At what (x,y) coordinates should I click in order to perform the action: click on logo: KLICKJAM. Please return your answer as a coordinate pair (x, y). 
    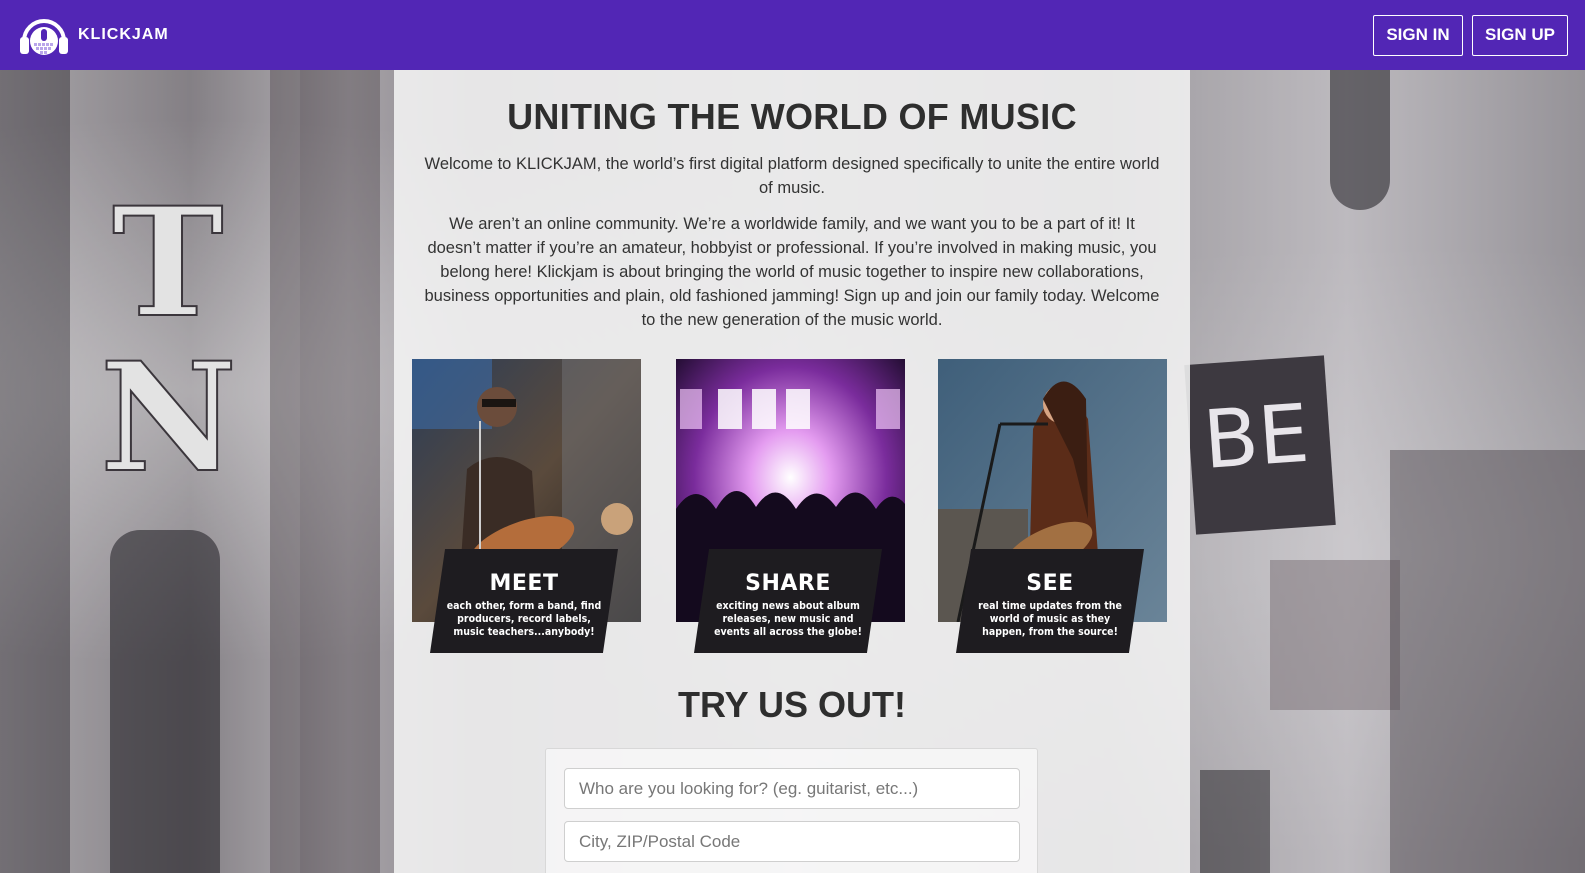
    Looking at the image, I should click on (93, 35).